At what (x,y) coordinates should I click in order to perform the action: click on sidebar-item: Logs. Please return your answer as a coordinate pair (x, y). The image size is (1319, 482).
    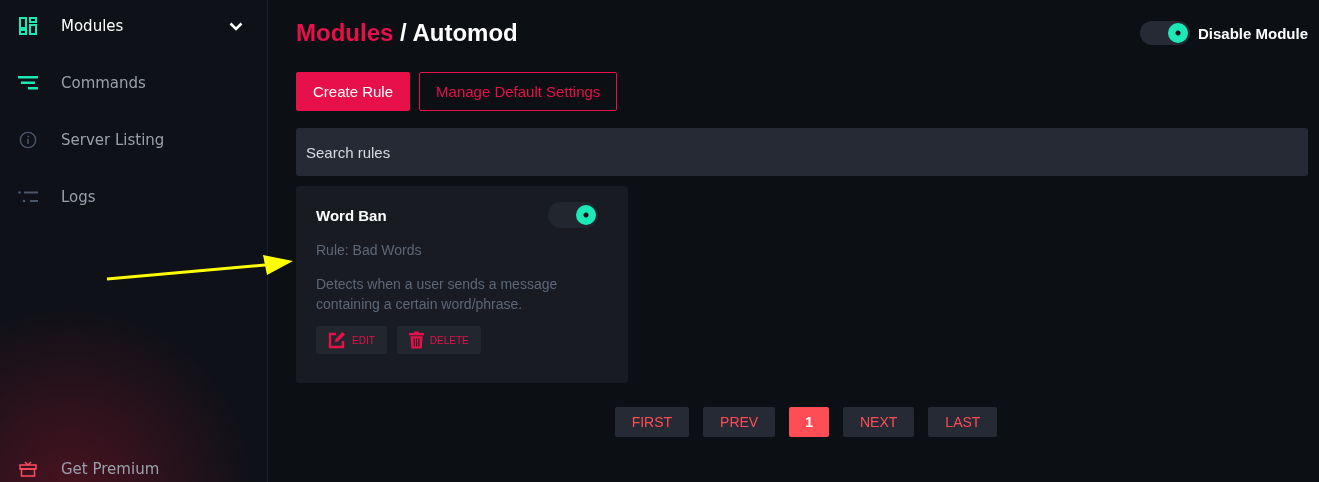
    Looking at the image, I should click on (133, 197).